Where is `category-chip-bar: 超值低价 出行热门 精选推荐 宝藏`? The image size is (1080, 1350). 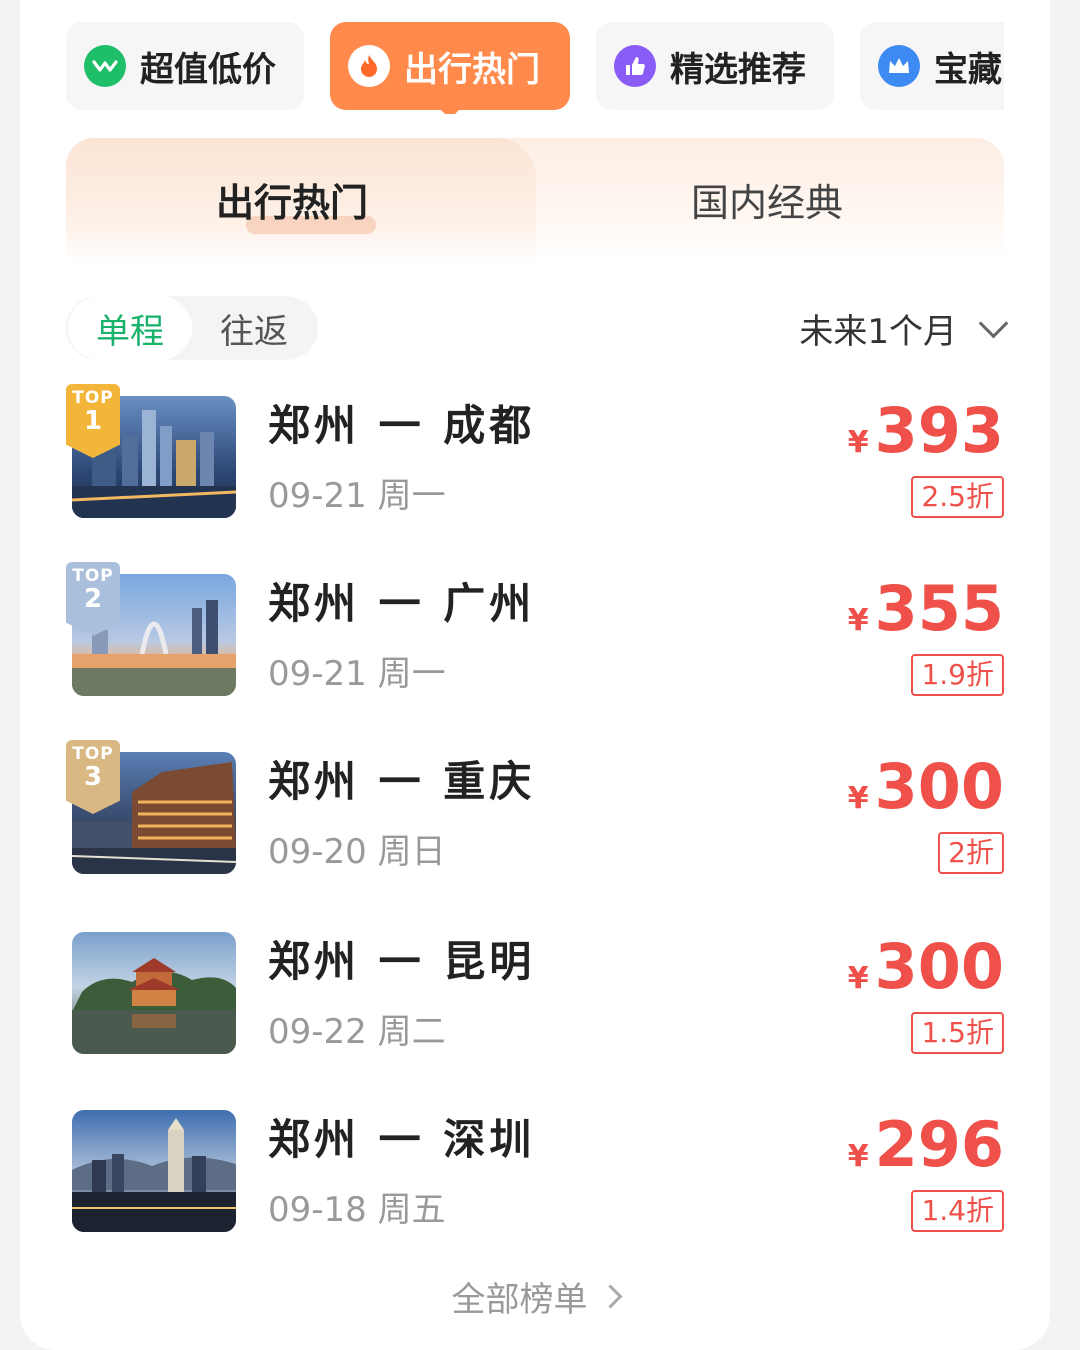 category-chip-bar: 超值低价 出行热门 精选推荐 宝藏 is located at coordinates (535, 68).